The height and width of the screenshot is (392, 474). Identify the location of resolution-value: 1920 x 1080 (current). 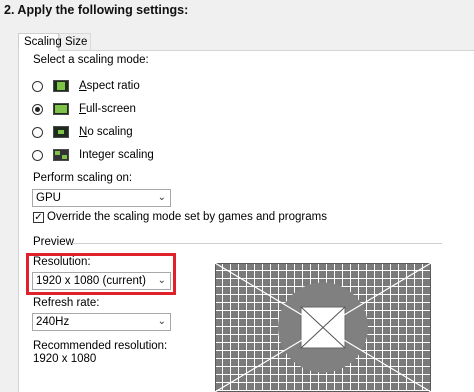
(91, 281).